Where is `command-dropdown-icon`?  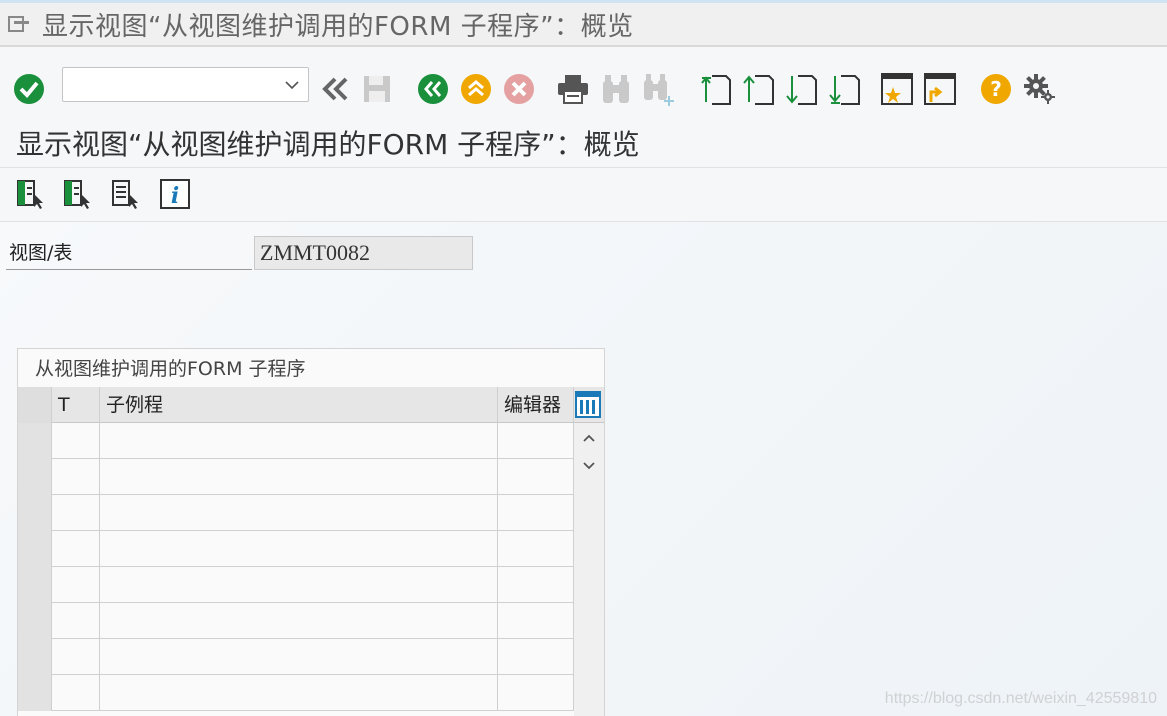
command-dropdown-icon is located at coordinates (292, 85).